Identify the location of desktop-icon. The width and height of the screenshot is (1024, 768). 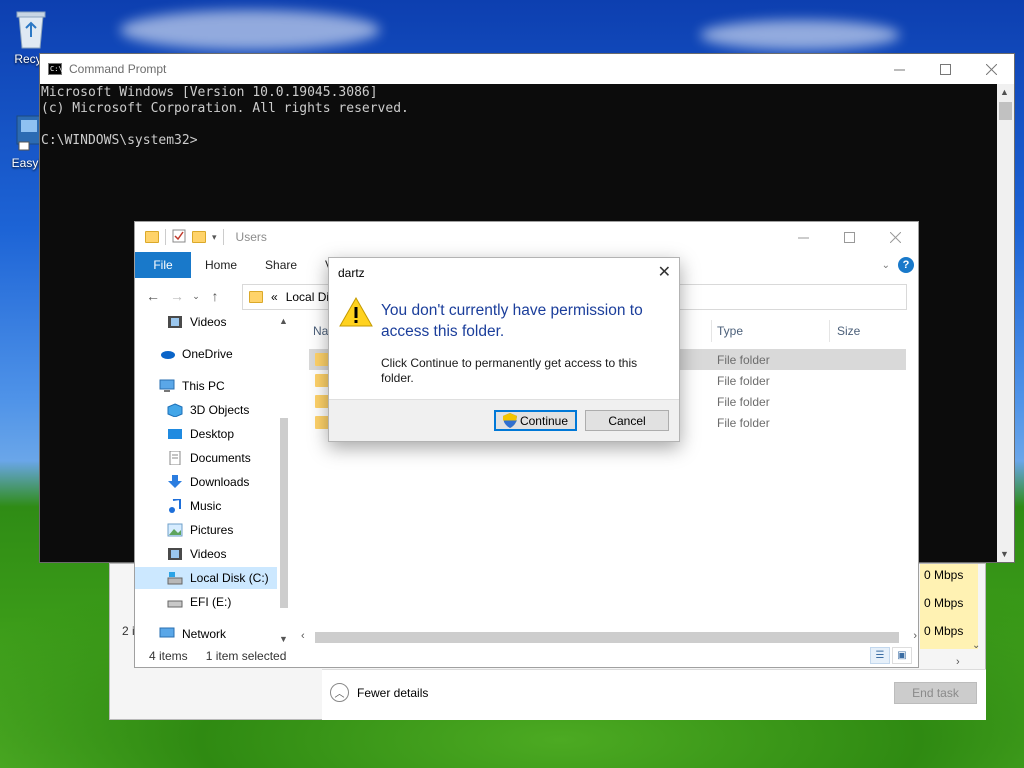
(175, 434).